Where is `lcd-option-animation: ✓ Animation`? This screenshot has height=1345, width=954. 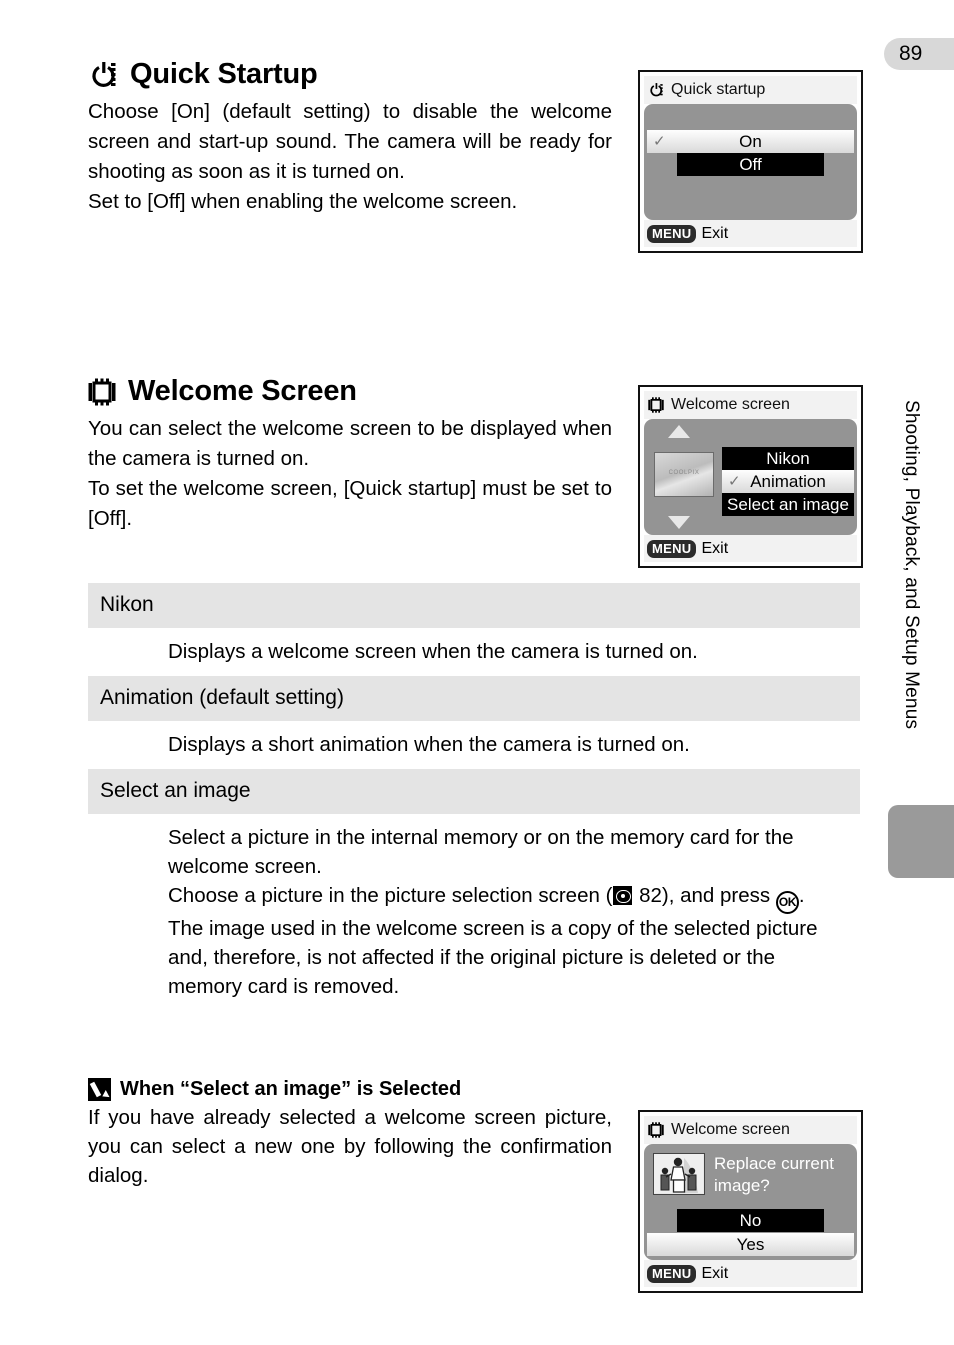
lcd-option-animation: ✓ Animation is located at coordinates (788, 481).